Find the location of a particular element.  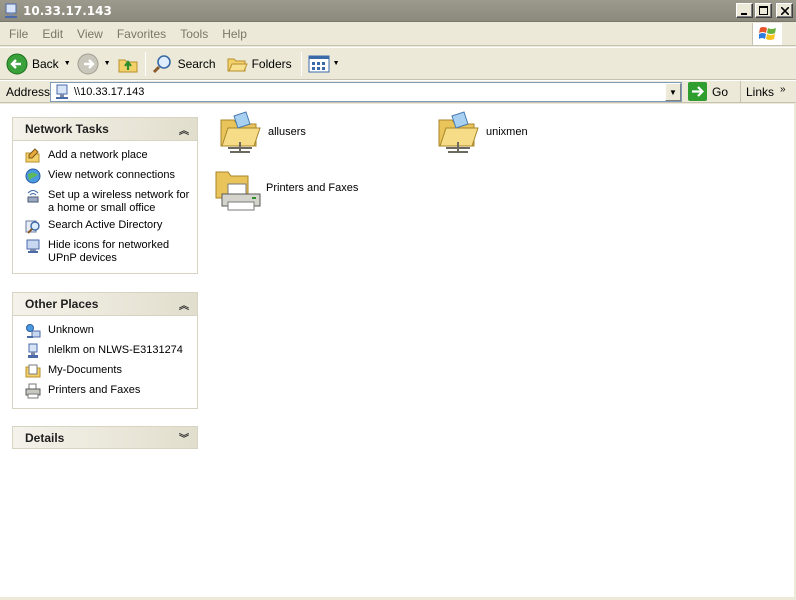

standard-toolbar: Back ▼ ▼ Search Folders ▼ is located at coordinates (398, 63).